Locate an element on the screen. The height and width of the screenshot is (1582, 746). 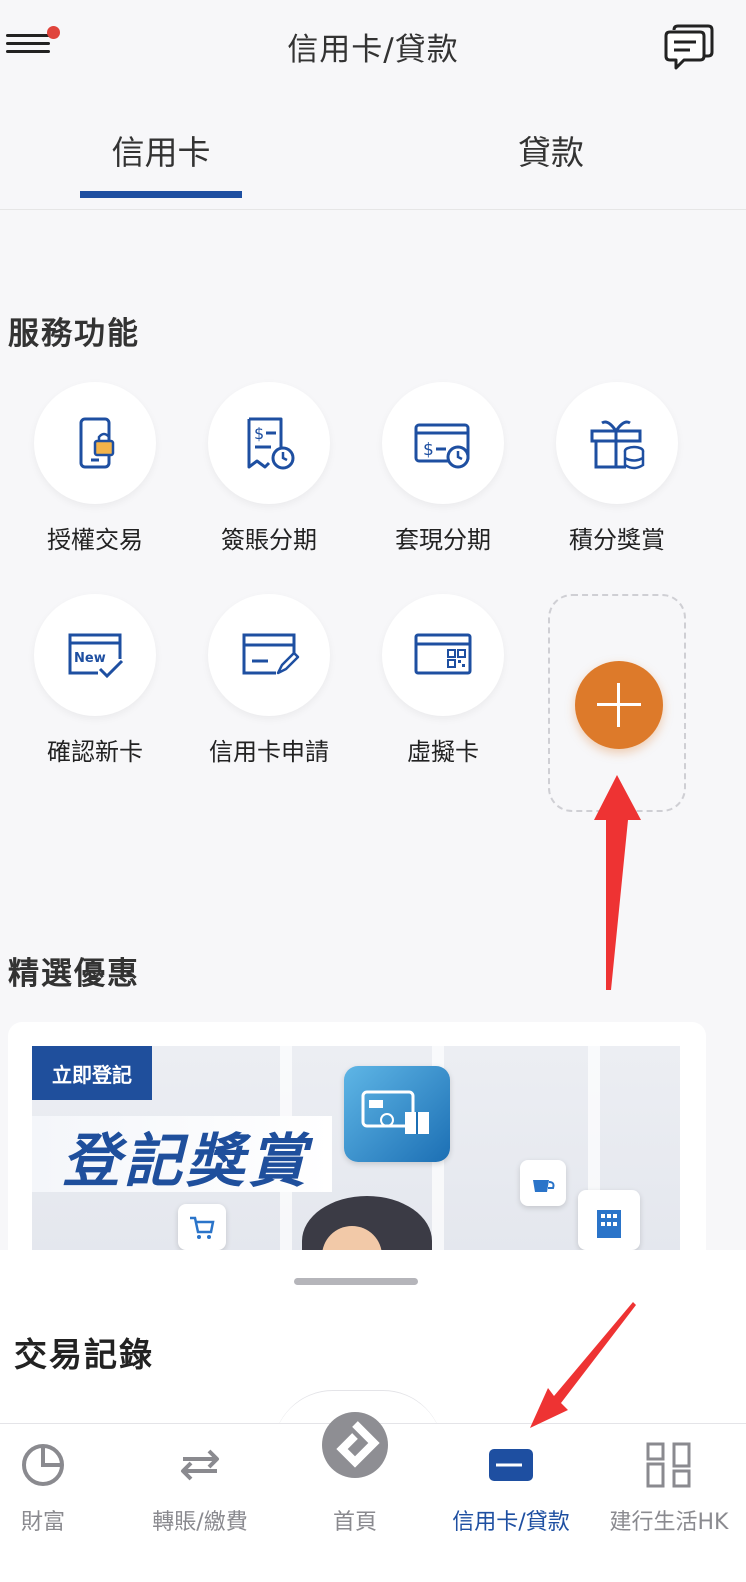
nav-label: 建行生活HK is located at coordinates (669, 1522).